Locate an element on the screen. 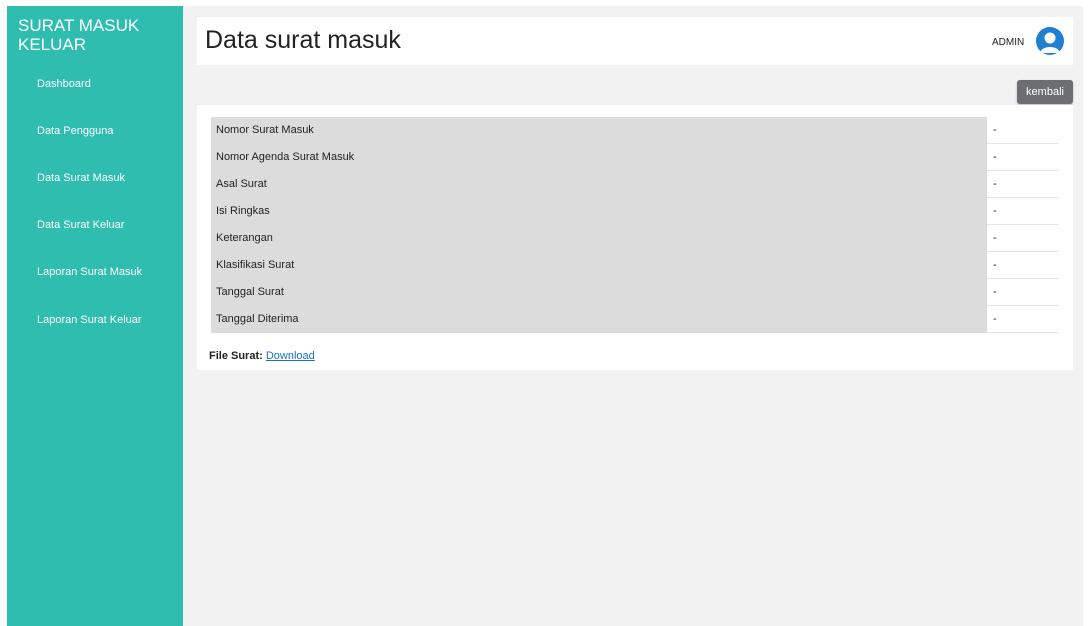 The height and width of the screenshot is (626, 1088). user-name: ADMIN is located at coordinates (1008, 42).